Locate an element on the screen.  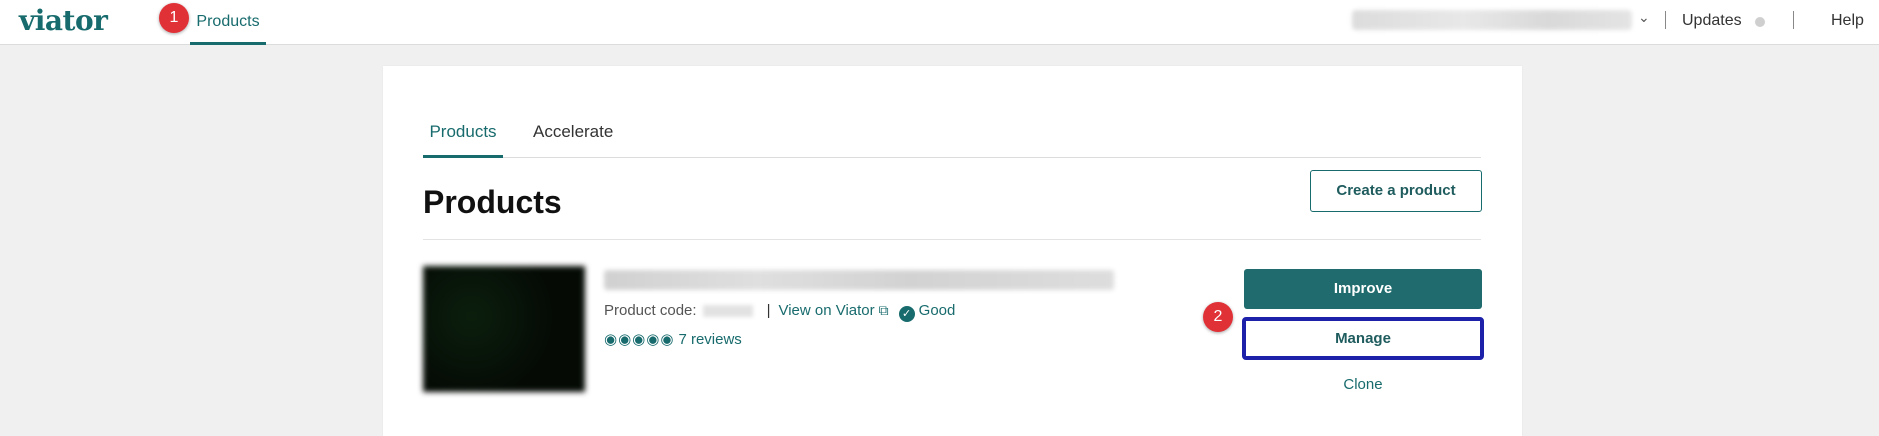
product-thumbnail is located at coordinates (504, 329).